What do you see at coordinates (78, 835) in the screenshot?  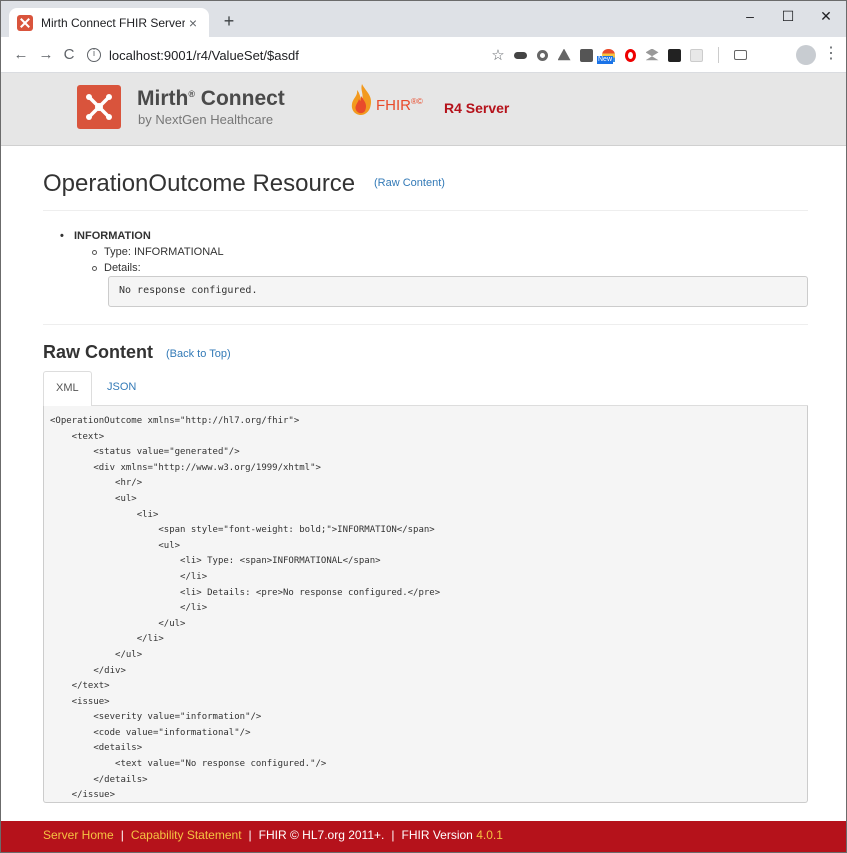 I see `server-home-link: Server Home` at bounding box center [78, 835].